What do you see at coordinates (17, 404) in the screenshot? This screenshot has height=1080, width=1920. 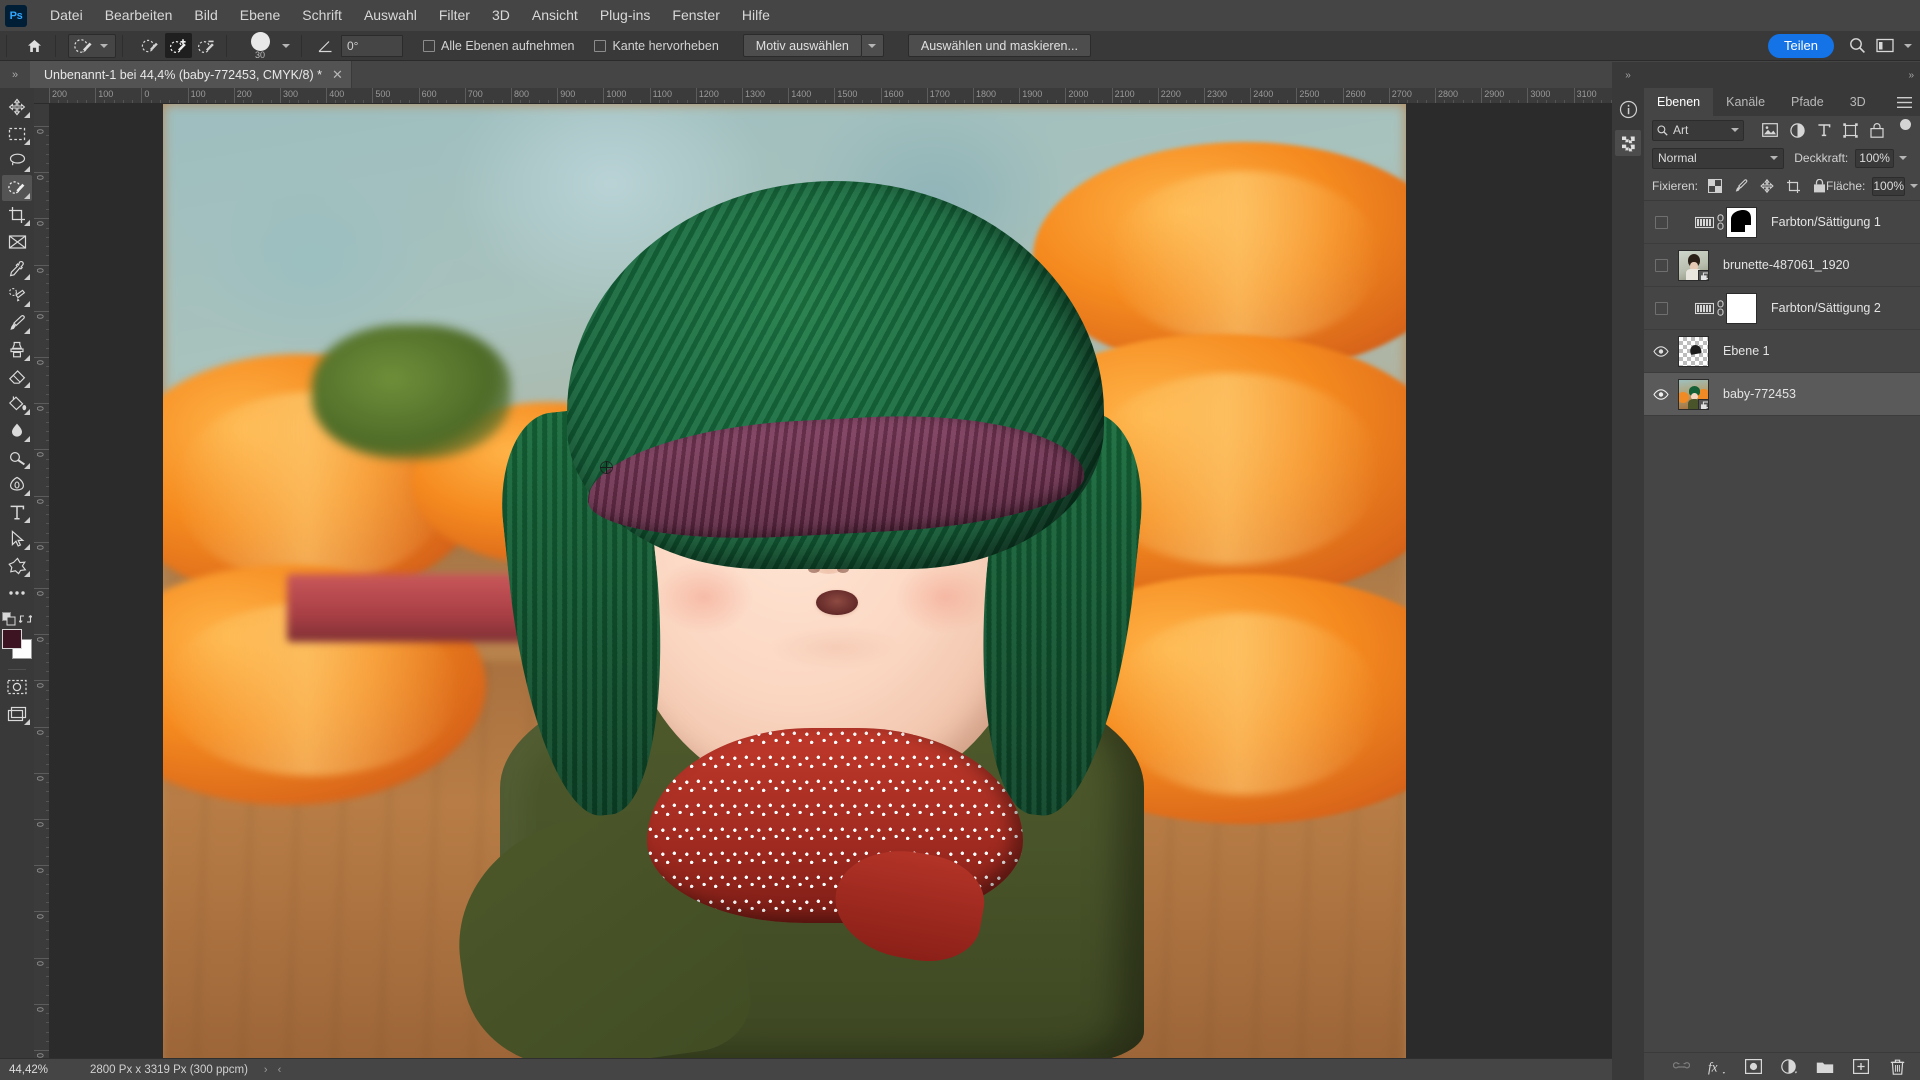 I see `paint-bucket-tool` at bounding box center [17, 404].